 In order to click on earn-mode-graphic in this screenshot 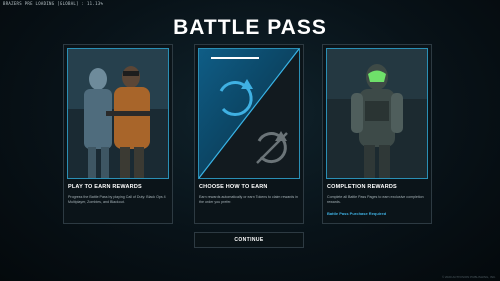, I will do `click(249, 113)`.